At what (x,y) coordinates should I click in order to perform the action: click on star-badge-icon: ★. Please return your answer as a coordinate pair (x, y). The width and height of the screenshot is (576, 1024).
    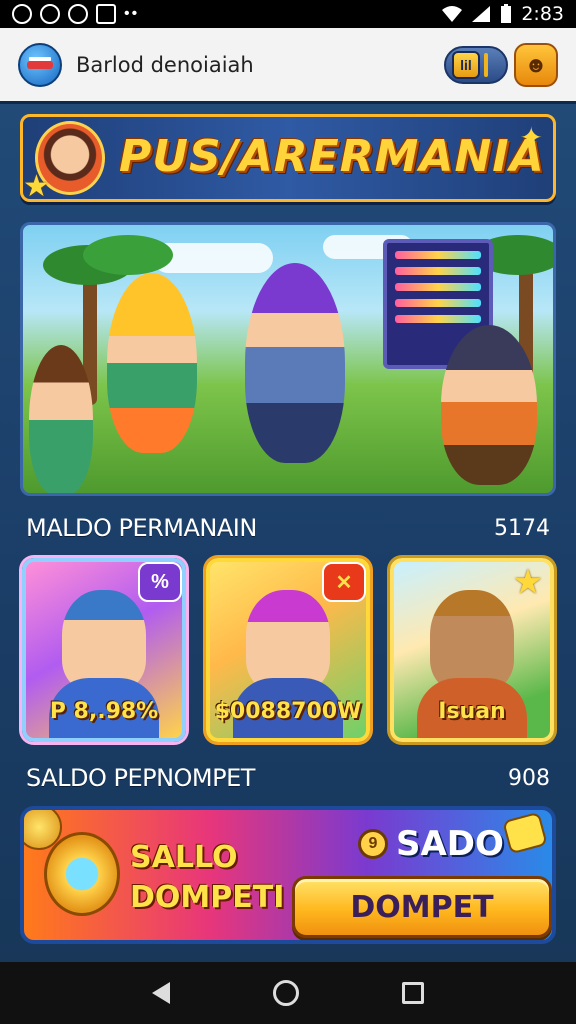
    Looking at the image, I should click on (528, 582).